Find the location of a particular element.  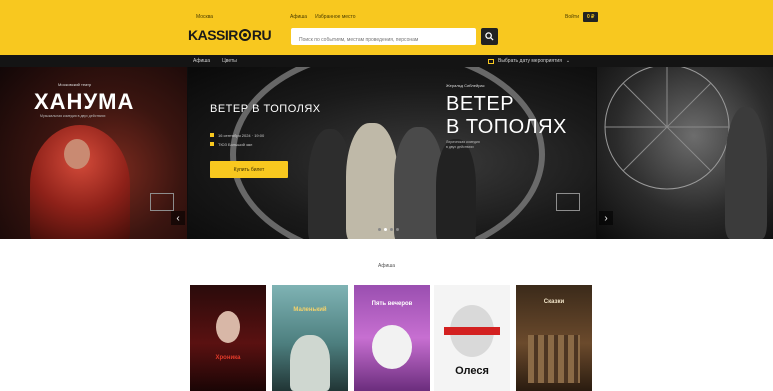

poster-card-1: Хроника is located at coordinates (228, 338).